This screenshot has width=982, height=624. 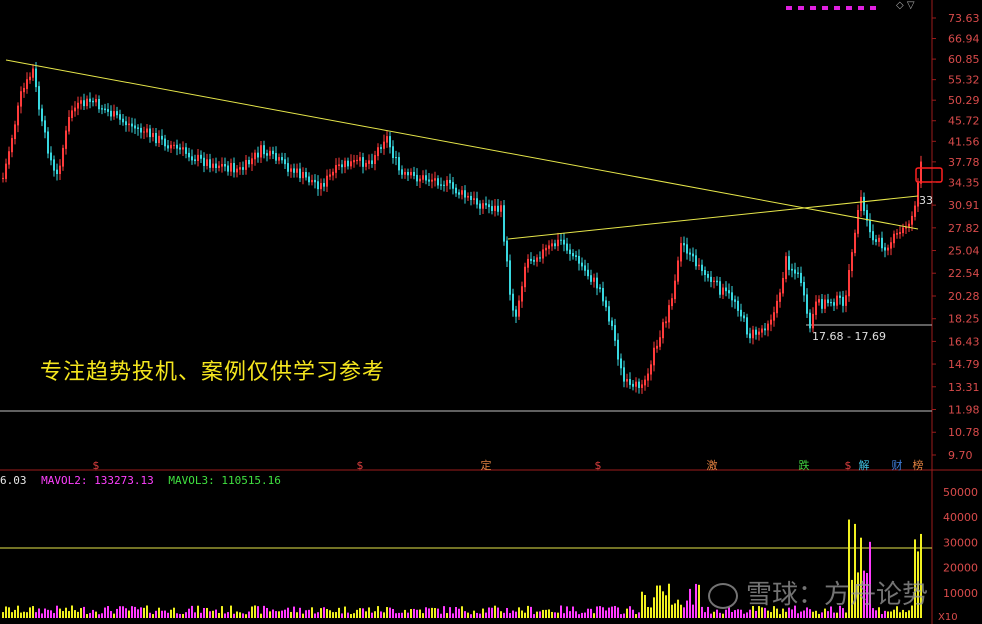 I want to click on price-tick-label: 25.04, so click(x=964, y=251).